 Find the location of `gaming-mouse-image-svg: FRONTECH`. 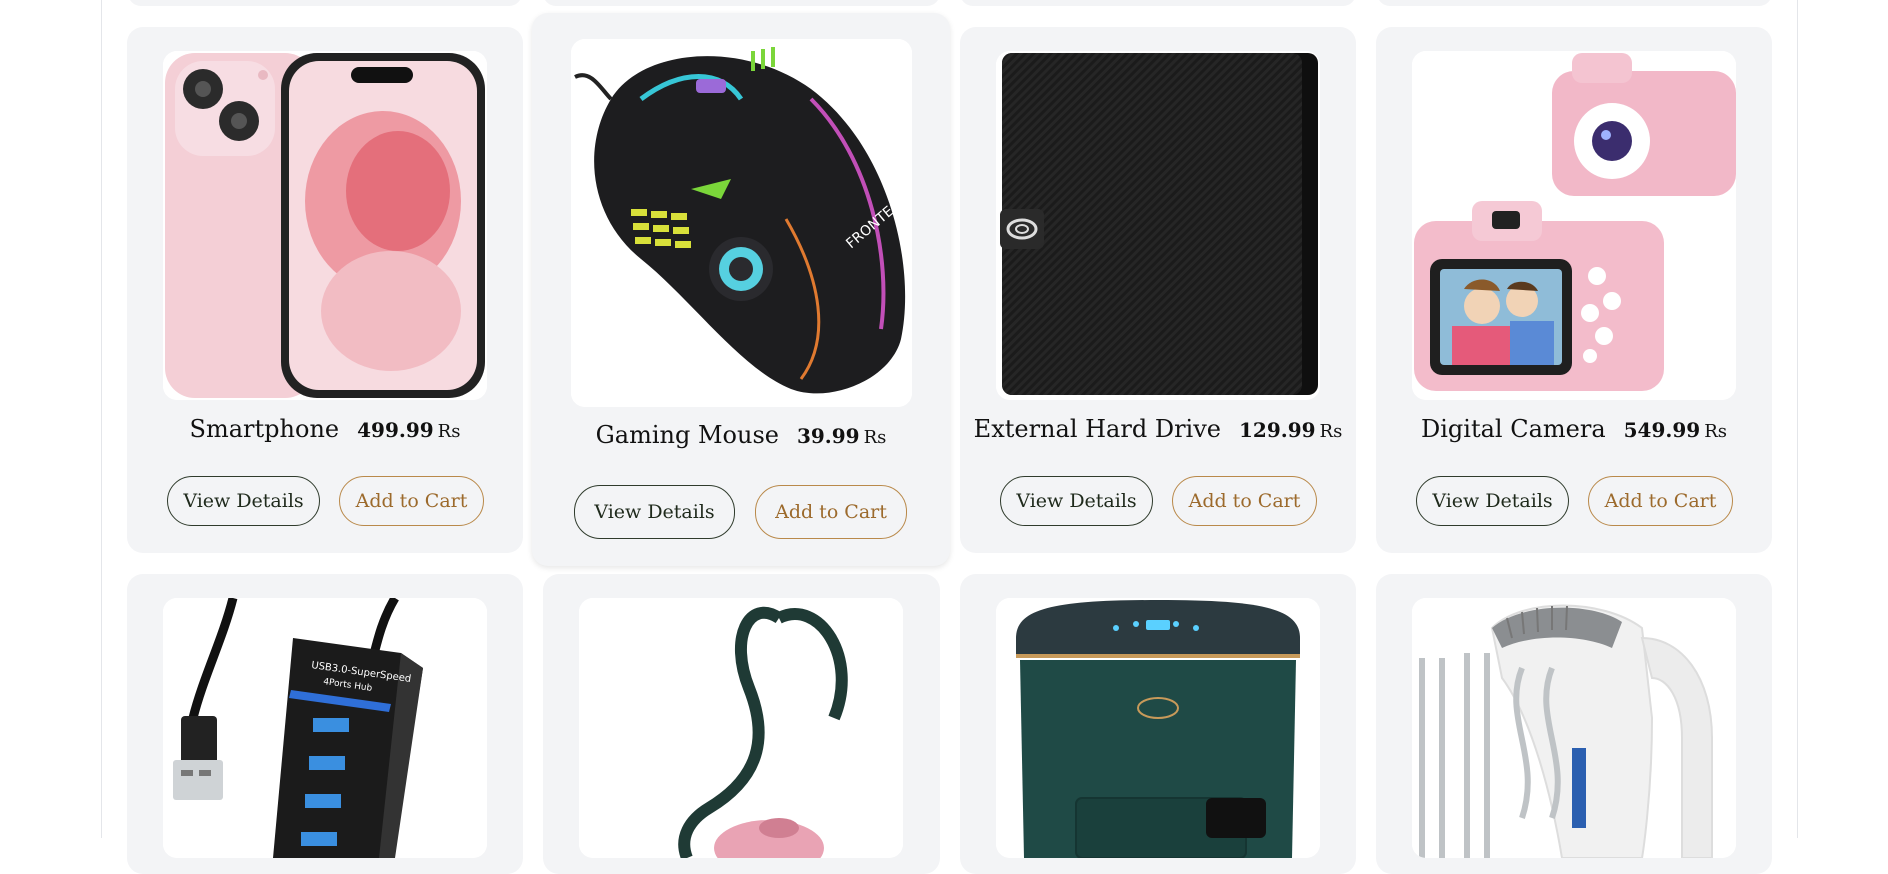

gaming-mouse-image-svg: FRONTECH is located at coordinates (741, 223).